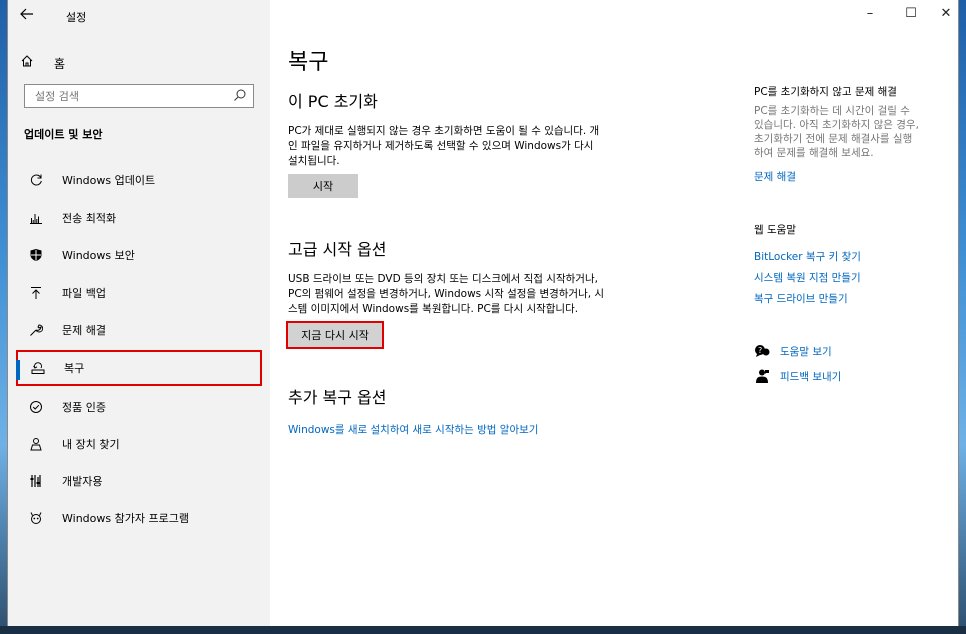 The height and width of the screenshot is (634, 966). Describe the element at coordinates (36, 444) in the screenshot. I see `find-device-icon` at that location.